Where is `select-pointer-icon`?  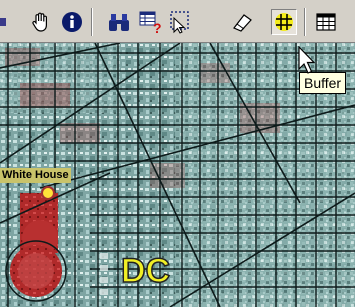 select-pointer-icon is located at coordinates (179, 22).